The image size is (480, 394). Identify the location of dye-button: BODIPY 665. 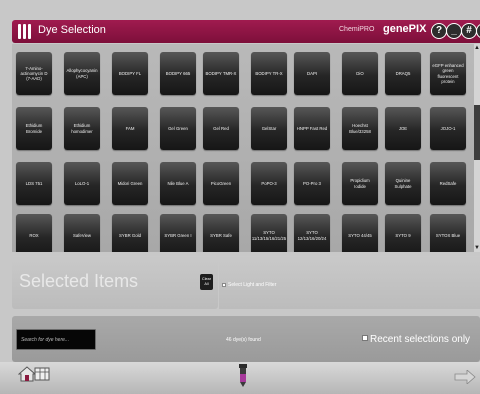
(178, 73).